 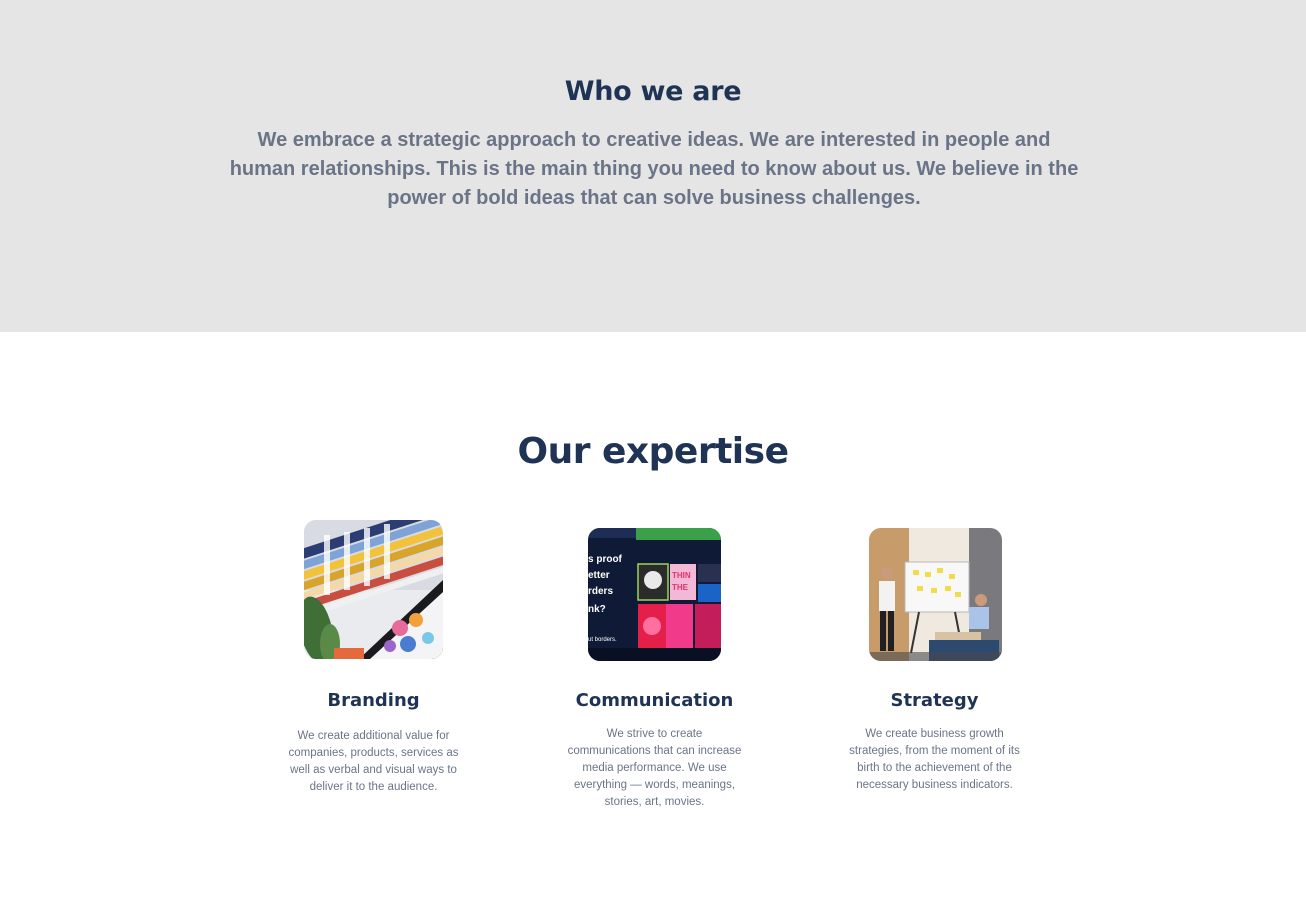 What do you see at coordinates (599, 575) in the screenshot?
I see `poster-text-line-2: etter` at bounding box center [599, 575].